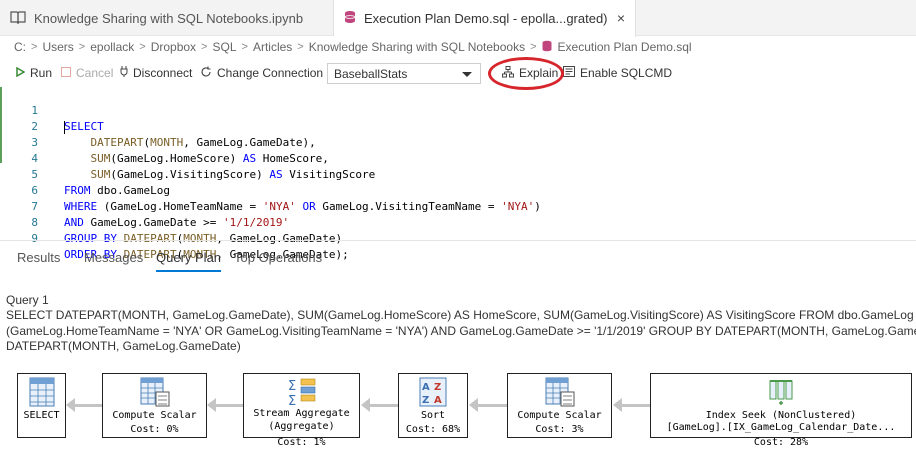  I want to click on code-line: 5 FROM dbo.GameLog, so click(458, 174).